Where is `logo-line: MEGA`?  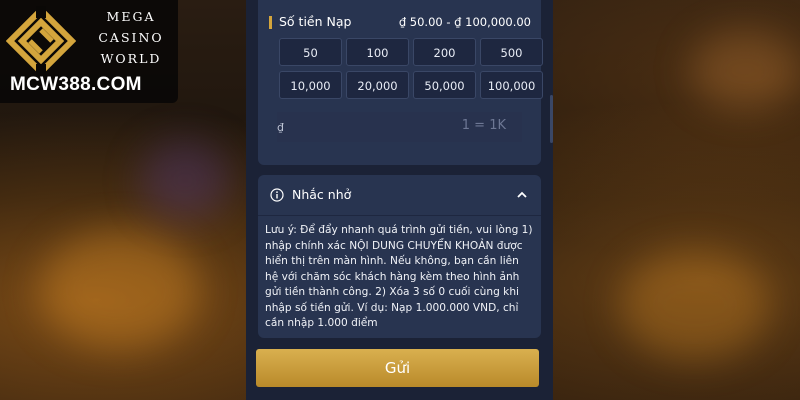
logo-line: MEGA is located at coordinates (131, 16).